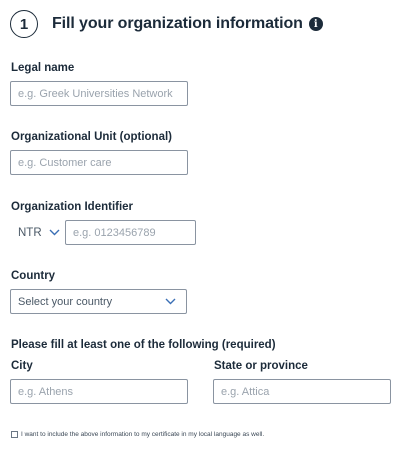 The width and height of the screenshot is (401, 456). I want to click on state-label: State or province, so click(261, 366).